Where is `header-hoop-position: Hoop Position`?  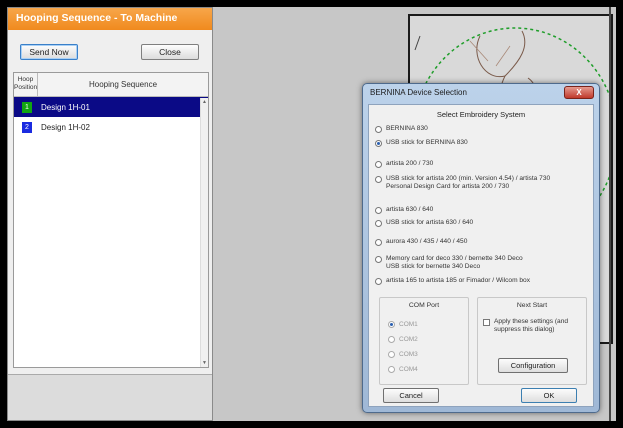 header-hoop-position: Hoop Position is located at coordinates (26, 84).